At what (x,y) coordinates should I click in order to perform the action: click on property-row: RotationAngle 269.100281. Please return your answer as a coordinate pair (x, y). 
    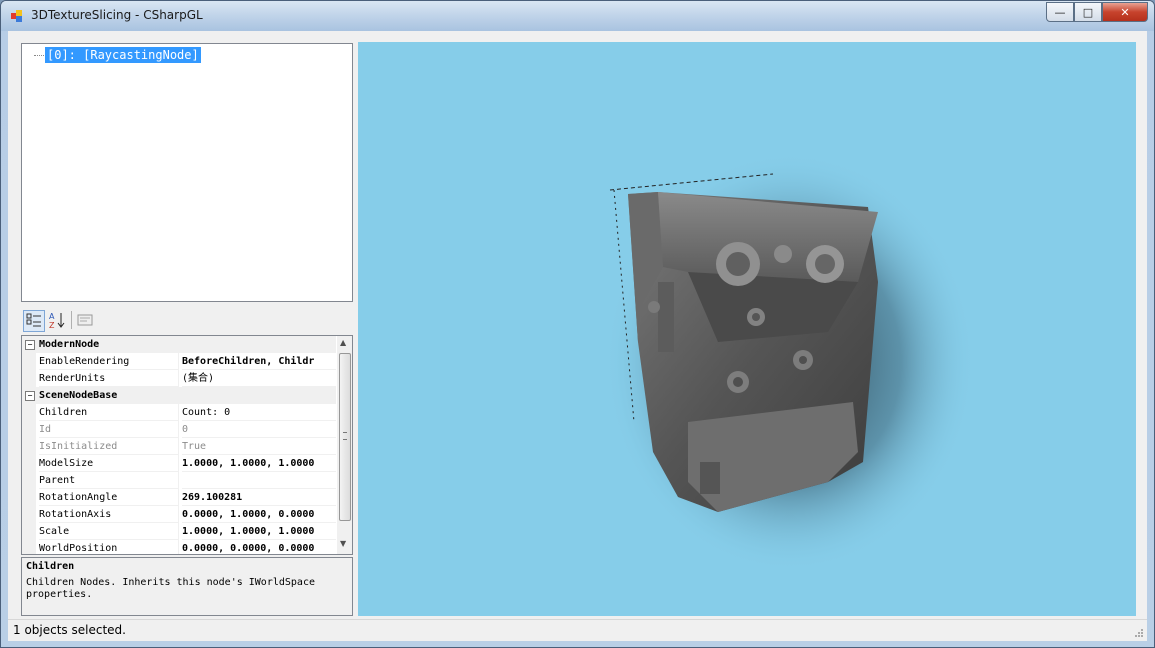
    Looking at the image, I should click on (179, 497).